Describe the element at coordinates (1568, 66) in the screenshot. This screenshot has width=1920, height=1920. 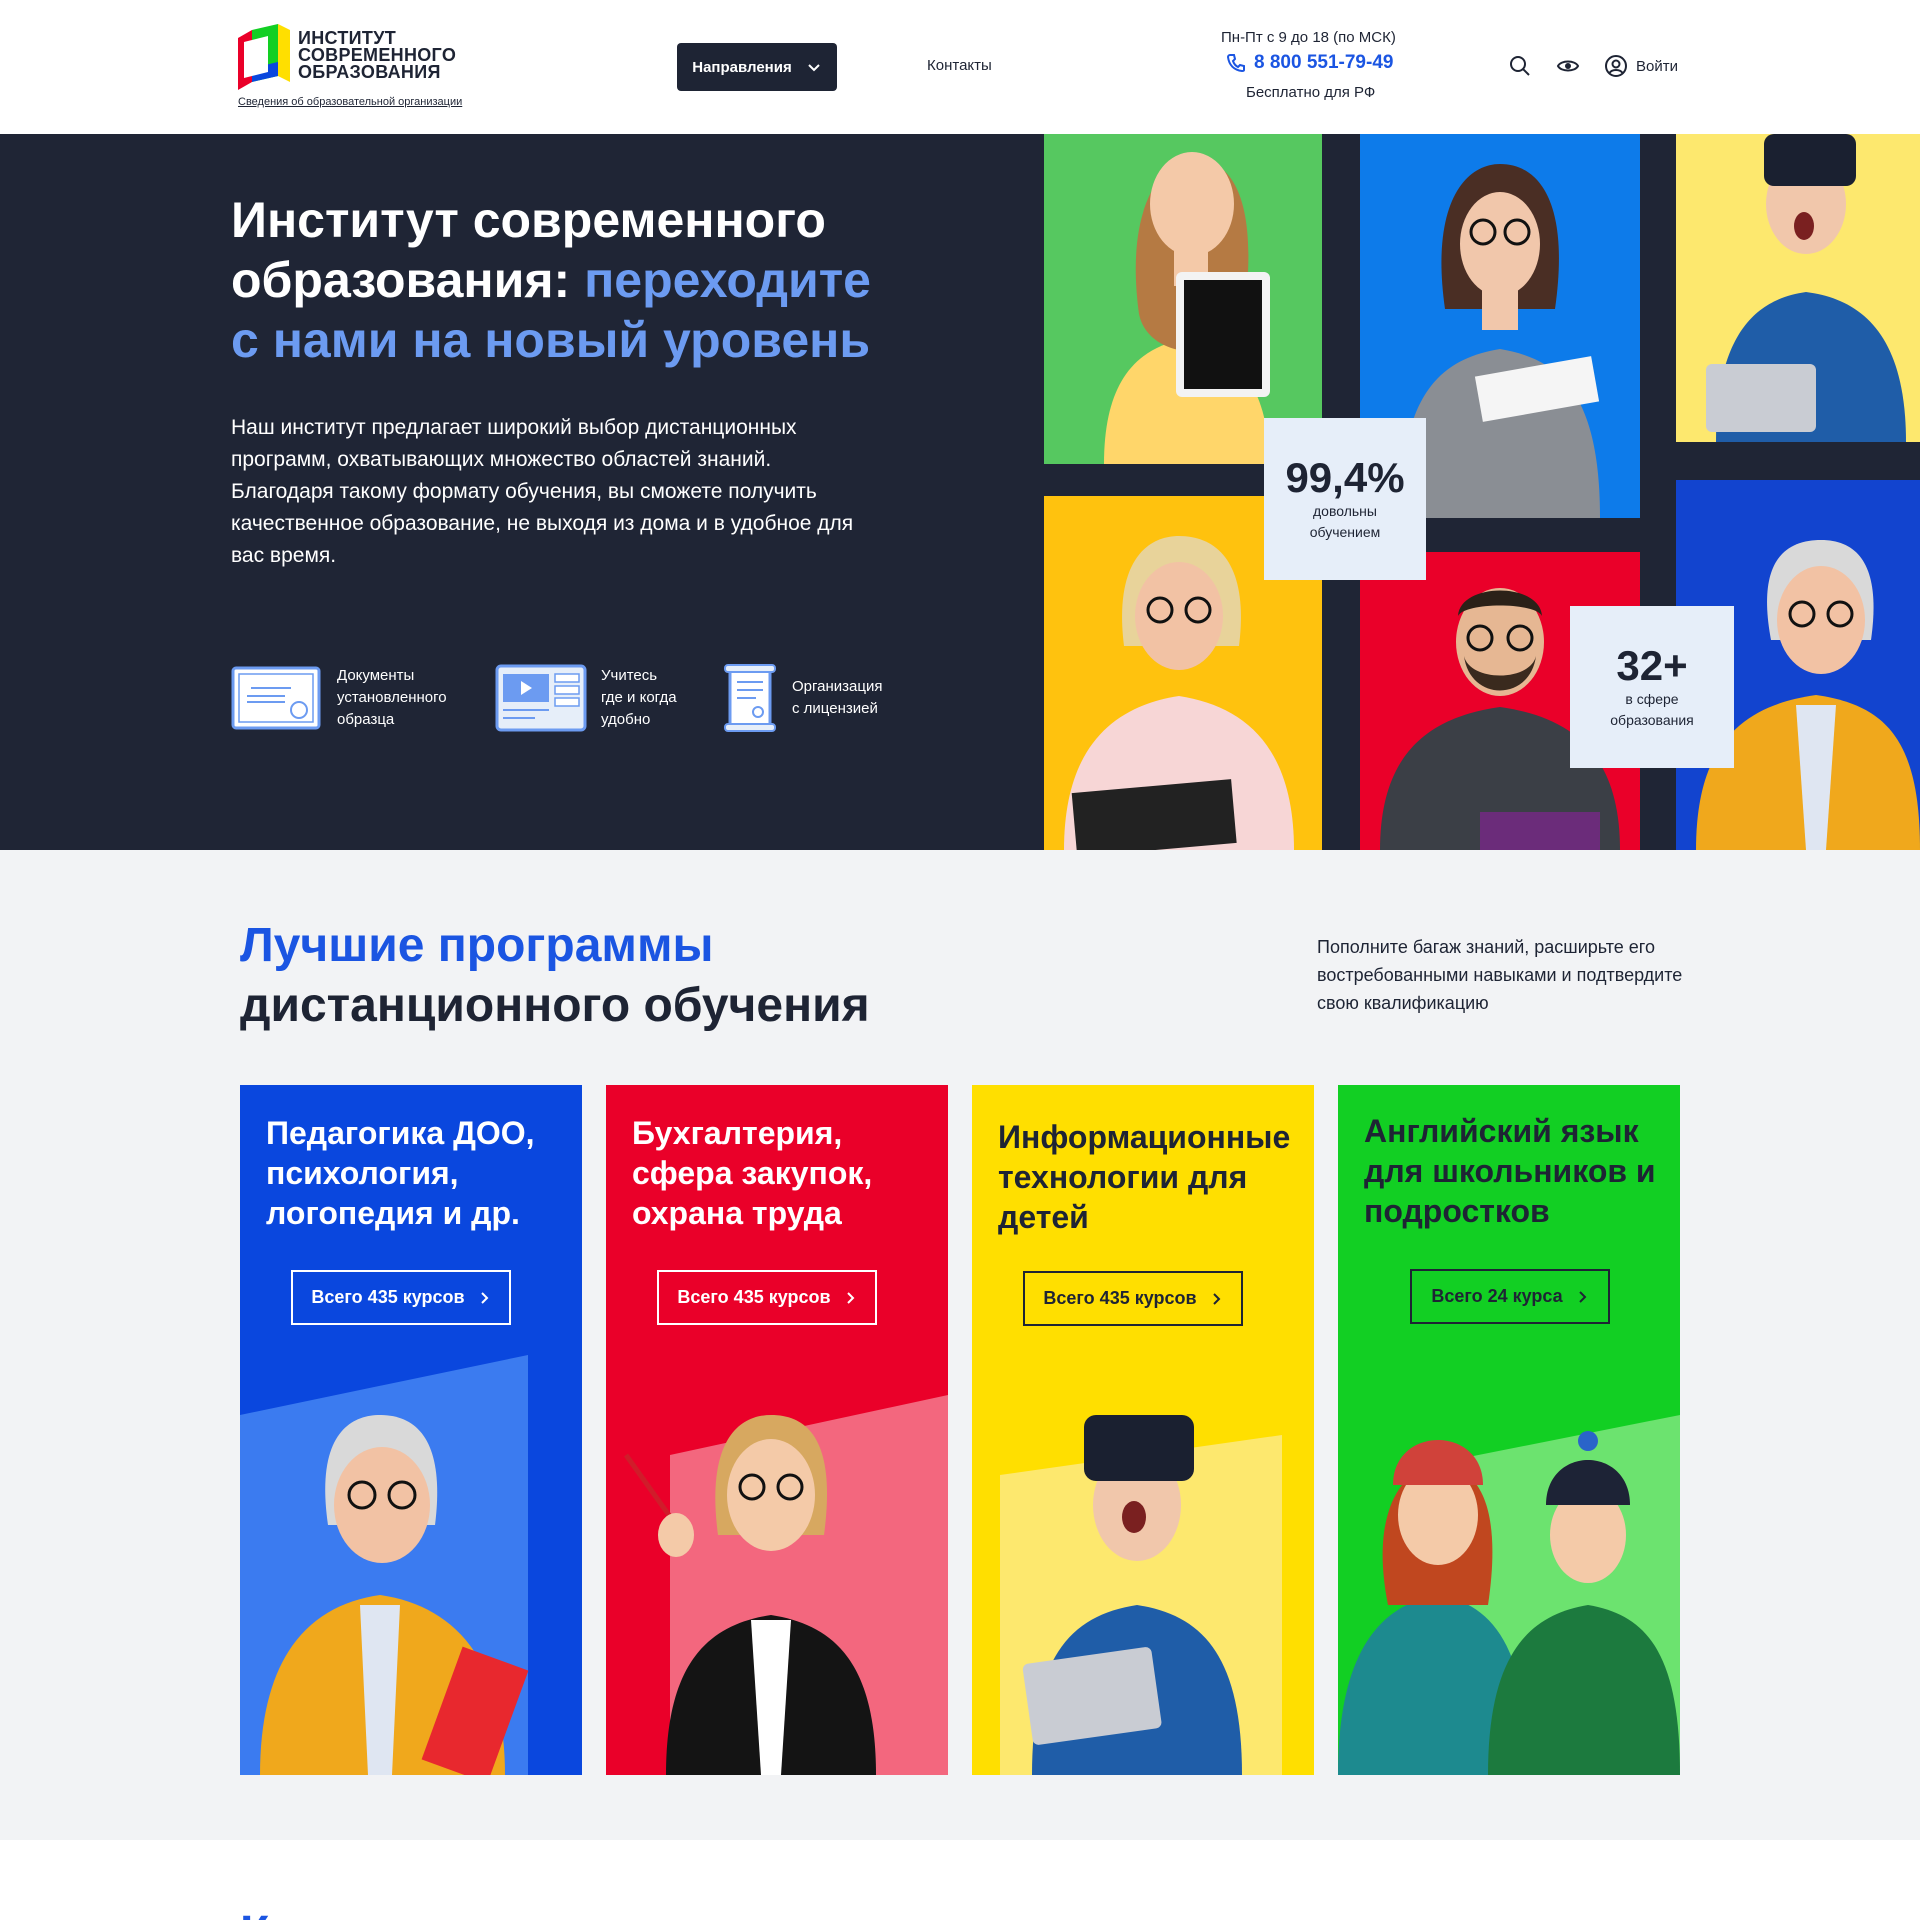
I see `eye-accessibility-icon` at that location.